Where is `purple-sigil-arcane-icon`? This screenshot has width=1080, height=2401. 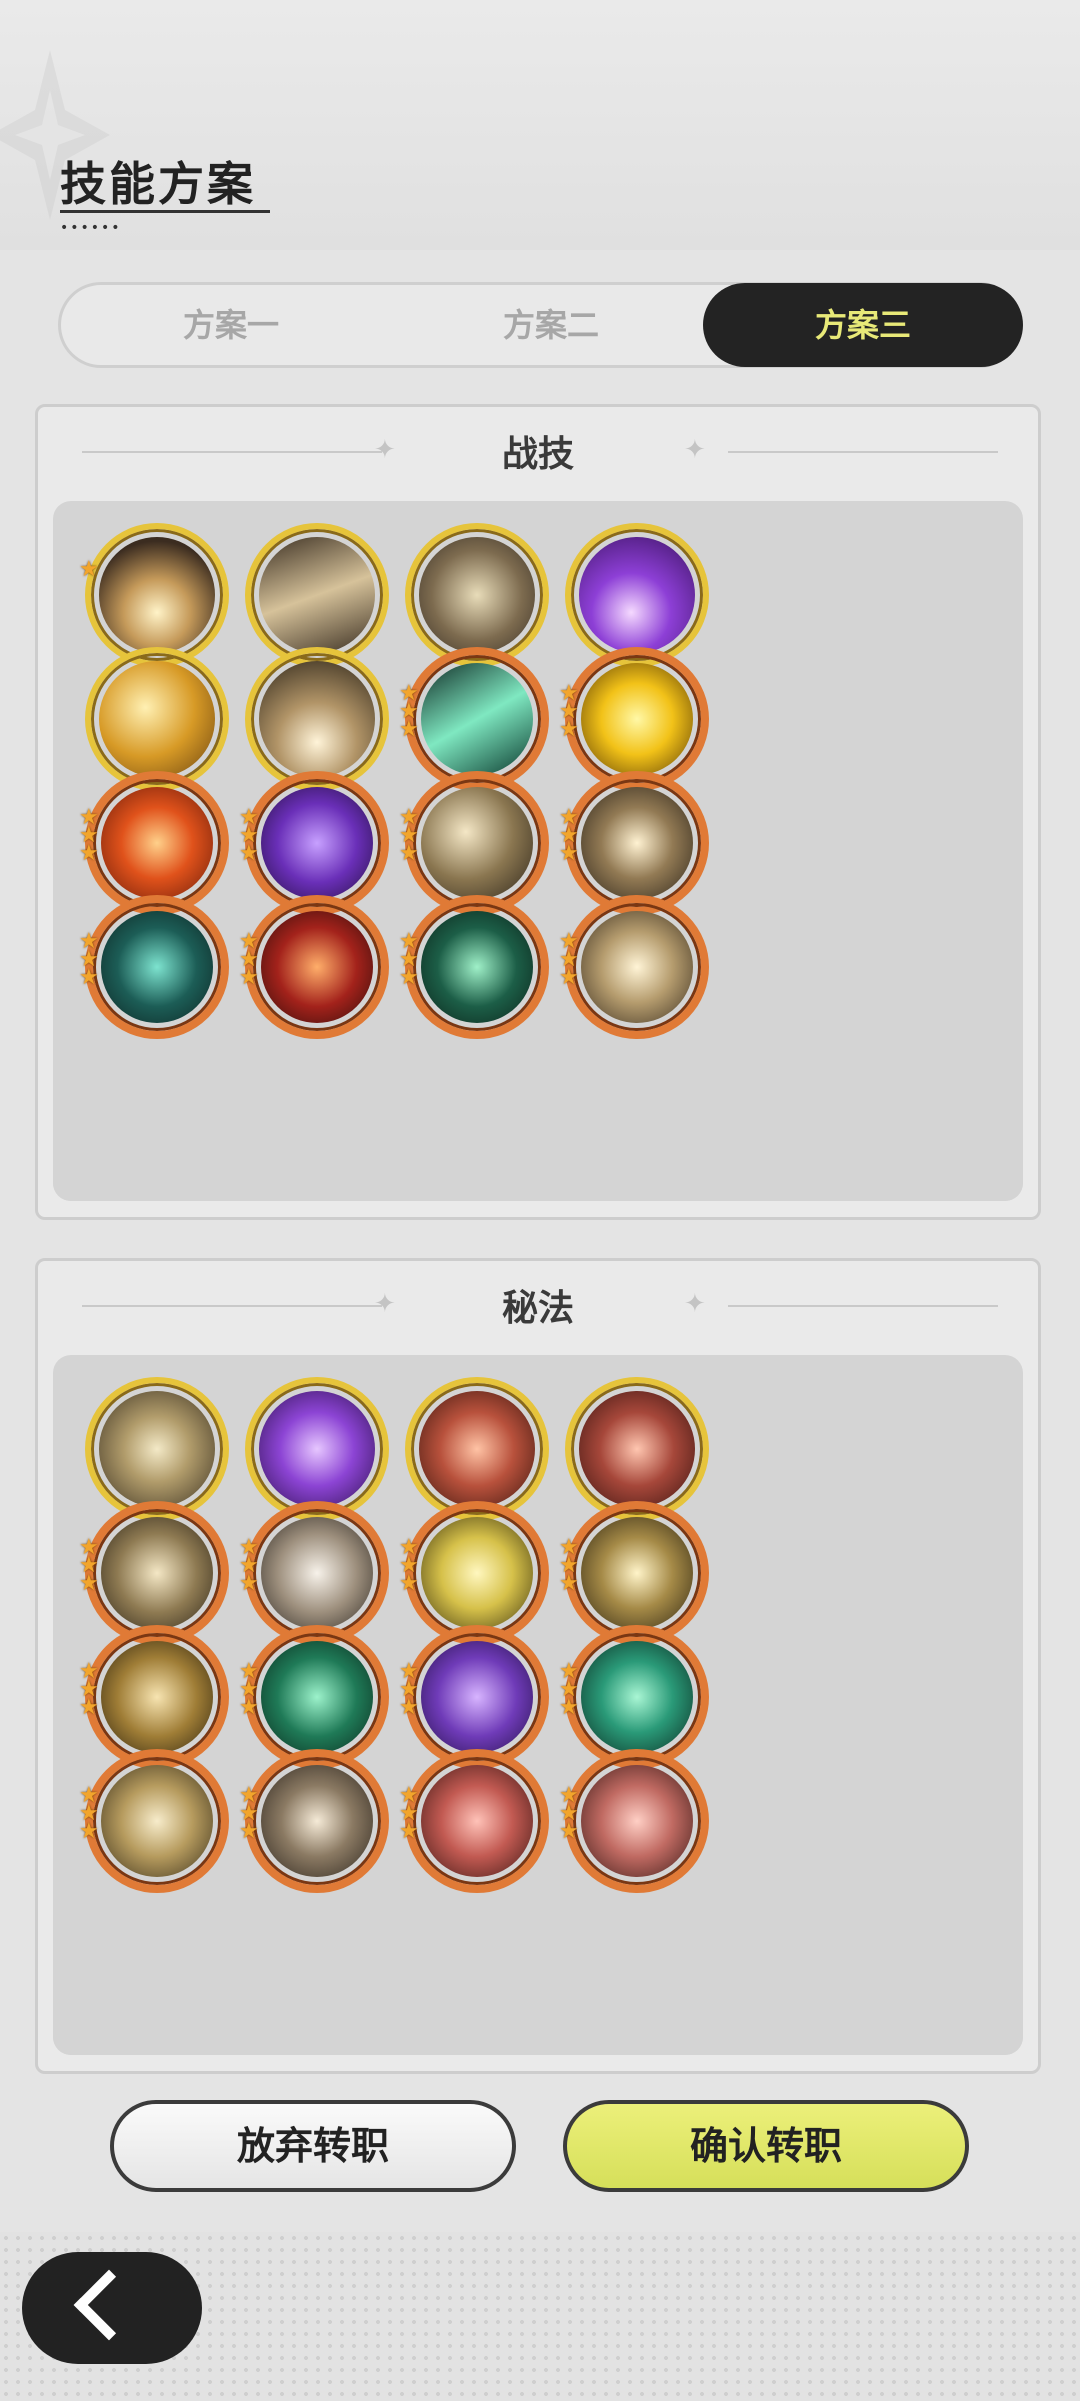 purple-sigil-arcane-icon is located at coordinates (317, 1449).